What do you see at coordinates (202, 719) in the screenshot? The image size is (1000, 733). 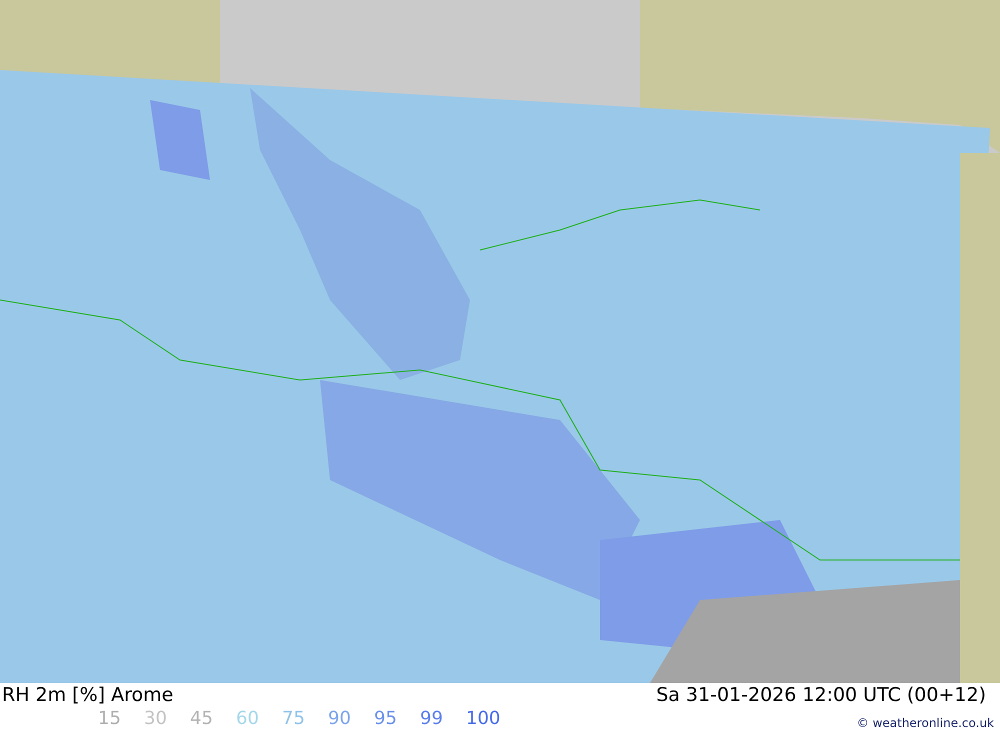 I see `legend-value: 45` at bounding box center [202, 719].